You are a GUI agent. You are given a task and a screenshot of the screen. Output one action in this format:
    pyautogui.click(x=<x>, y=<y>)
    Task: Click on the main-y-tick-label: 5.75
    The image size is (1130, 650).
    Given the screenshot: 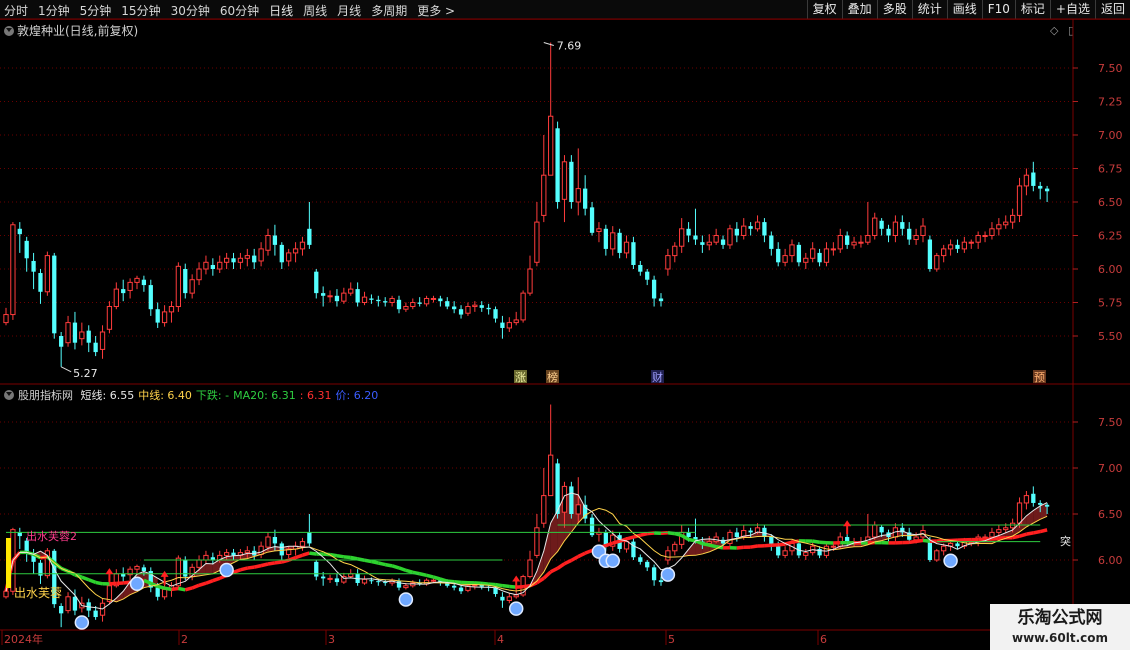 What is the action you would take?
    pyautogui.click(x=1110, y=303)
    